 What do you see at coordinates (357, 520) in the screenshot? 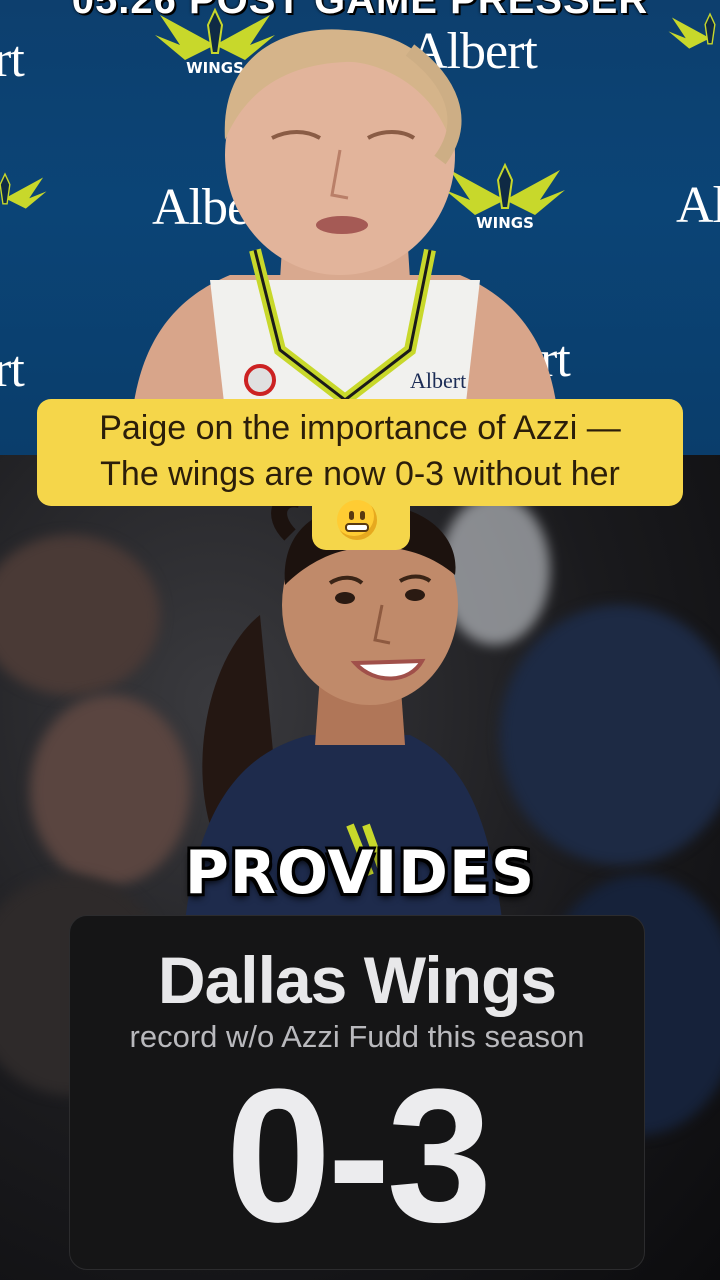
I see `grimacing-face-icon` at bounding box center [357, 520].